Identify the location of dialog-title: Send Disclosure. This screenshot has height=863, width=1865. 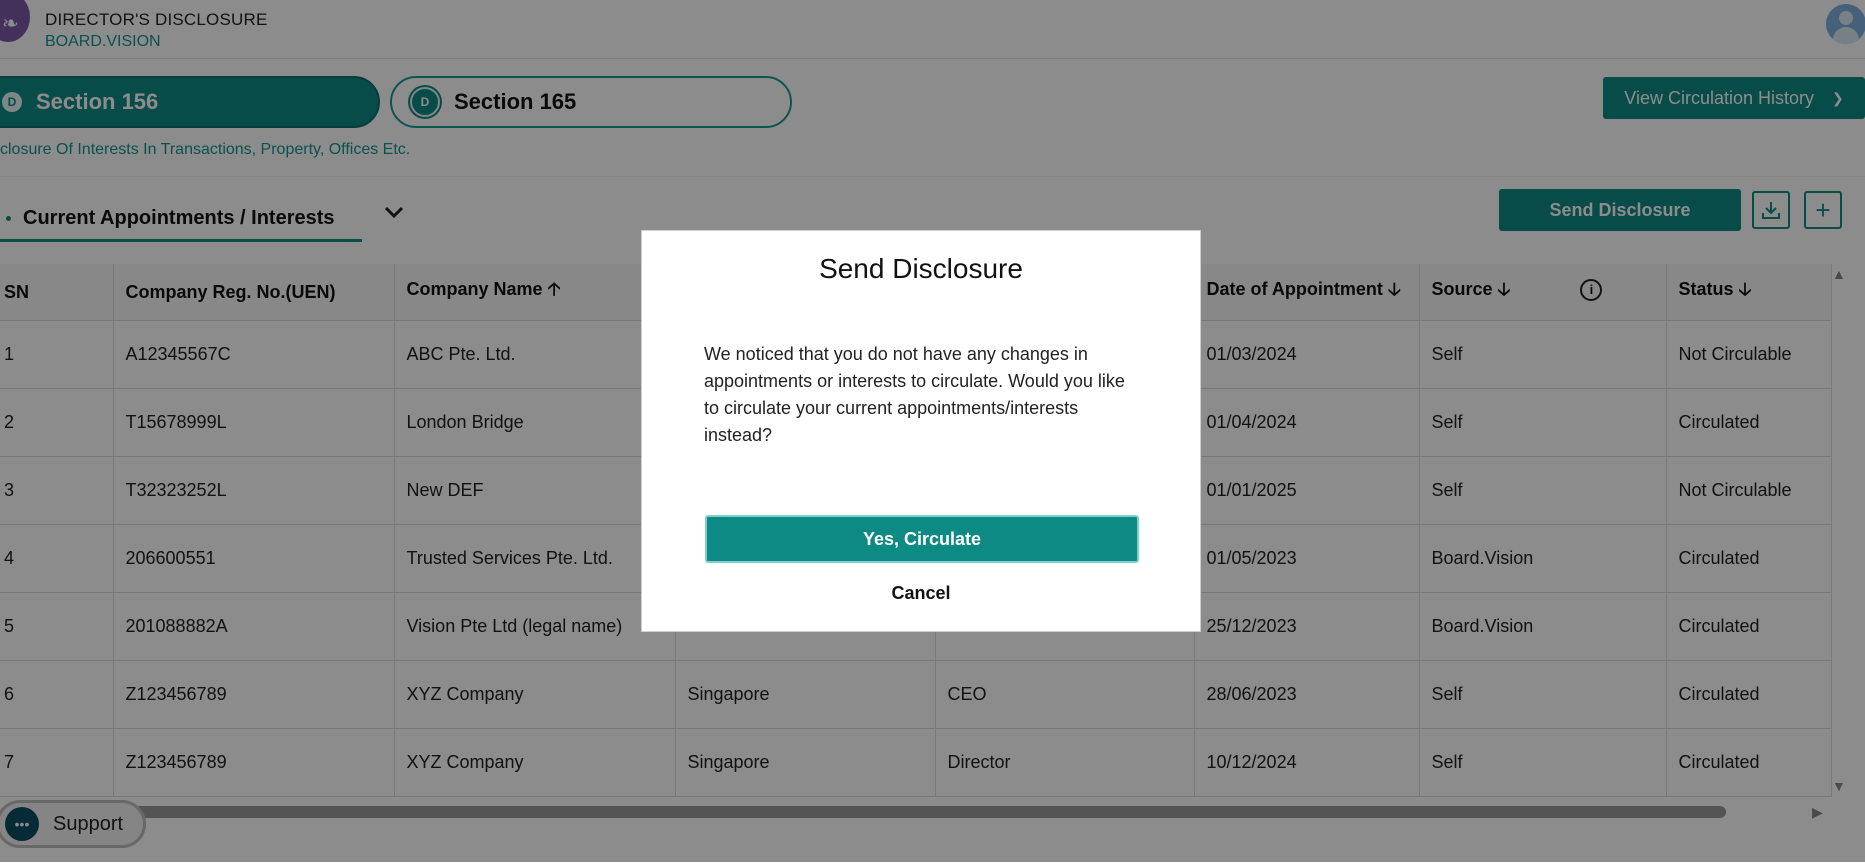
(921, 268).